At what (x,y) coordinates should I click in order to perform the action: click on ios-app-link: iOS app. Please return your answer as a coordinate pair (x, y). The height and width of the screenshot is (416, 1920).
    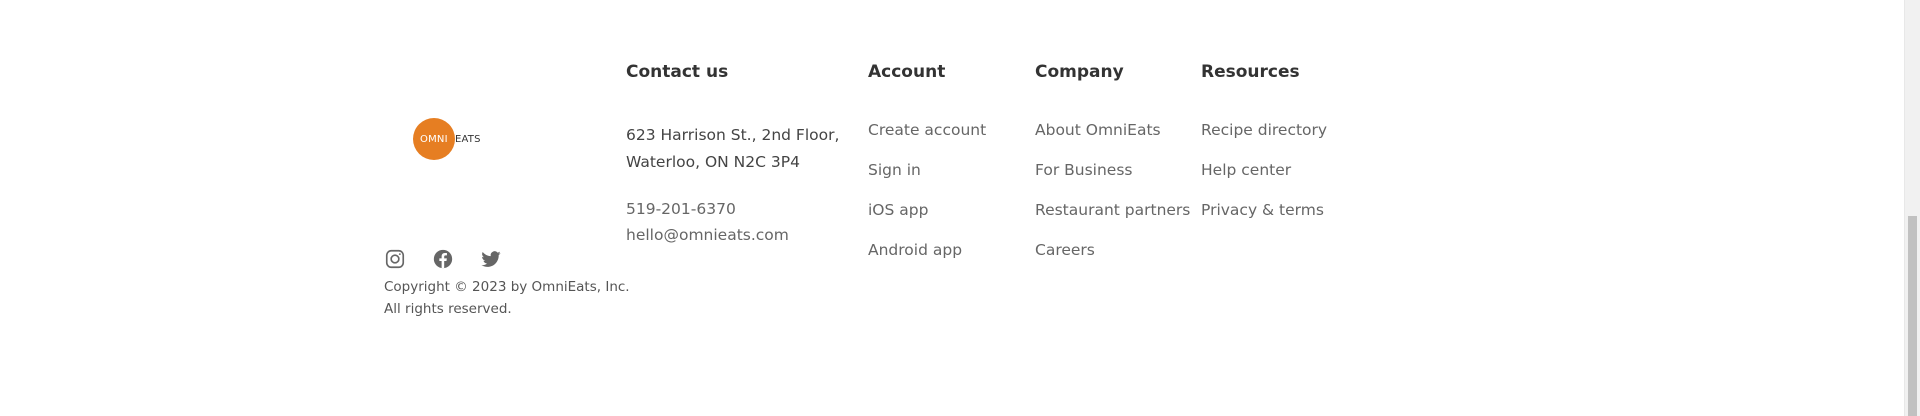
    Looking at the image, I should click on (927, 210).